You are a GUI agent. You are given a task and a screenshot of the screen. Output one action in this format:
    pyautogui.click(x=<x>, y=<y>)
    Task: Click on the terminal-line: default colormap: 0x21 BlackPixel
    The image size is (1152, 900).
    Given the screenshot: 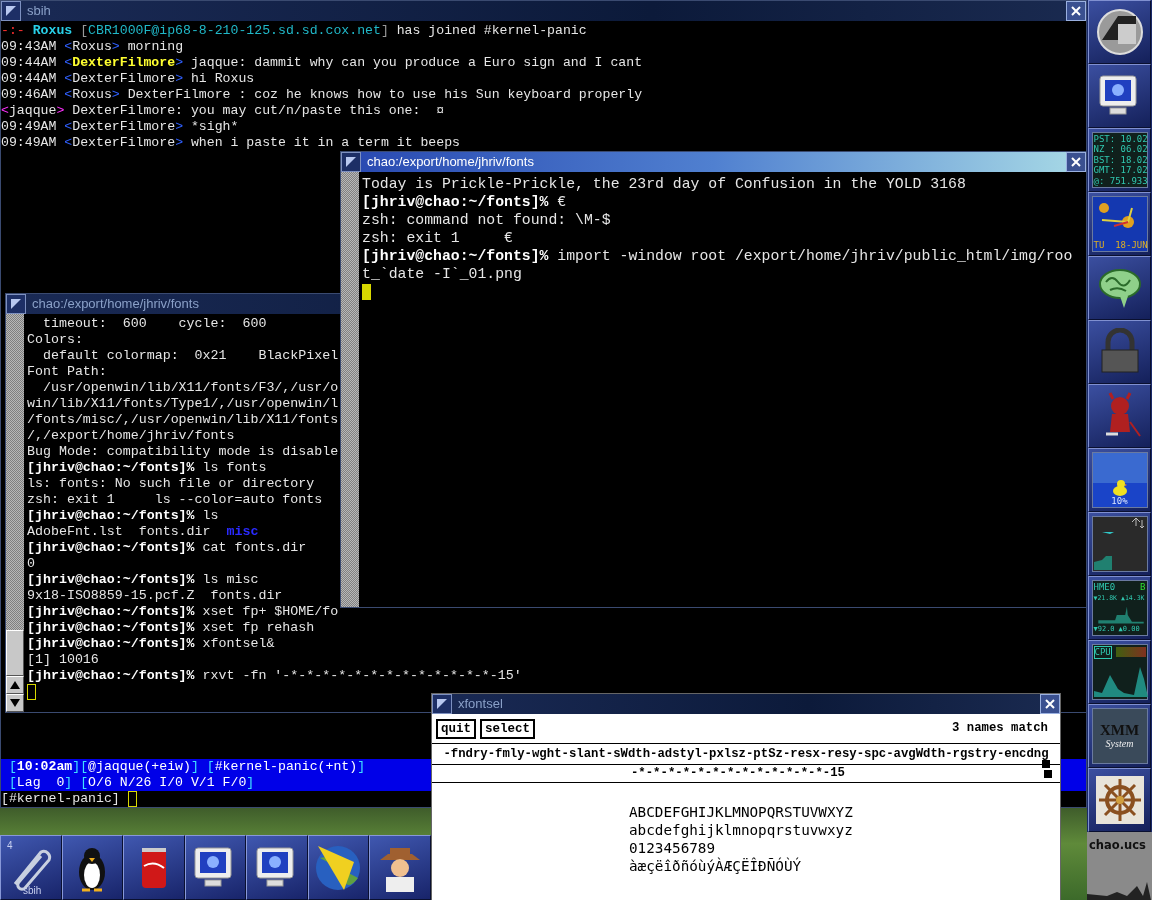 What is the action you would take?
    pyautogui.click(x=190, y=356)
    